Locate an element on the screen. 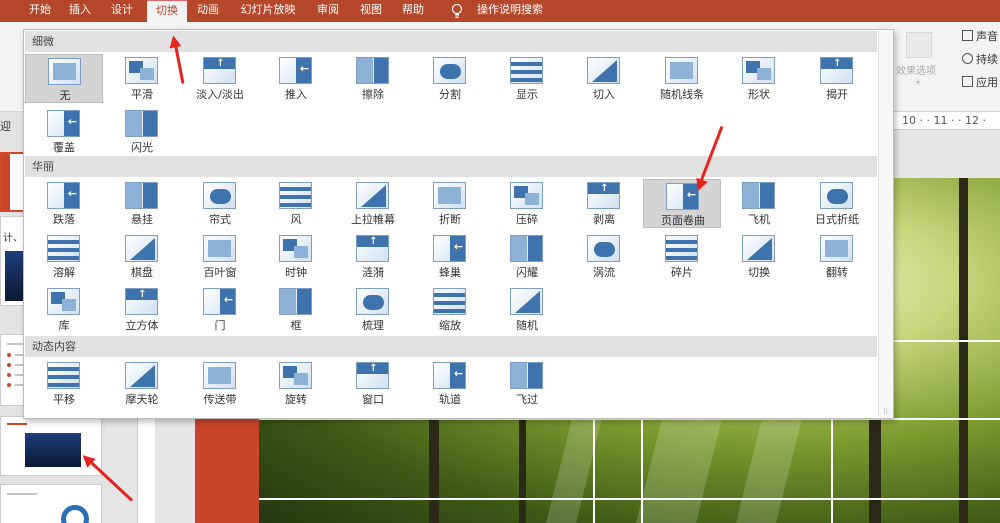 This screenshot has width=1000, height=523. transition-2-1: 摩天轮 is located at coordinates (142, 383).